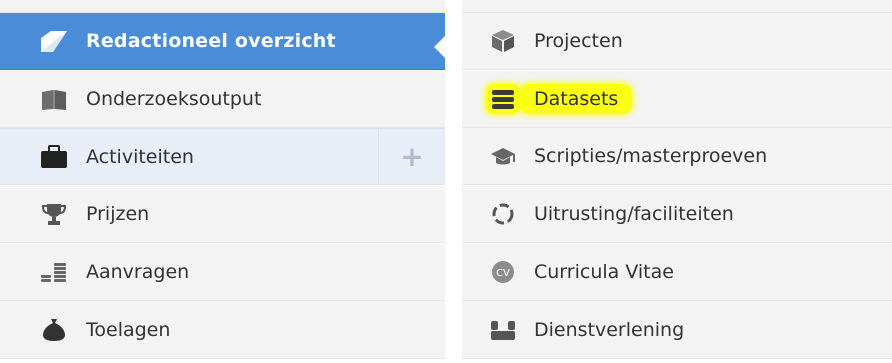 This screenshot has height=363, width=892. What do you see at coordinates (118, 214) in the screenshot?
I see `menu-item-label: Prijzen` at bounding box center [118, 214].